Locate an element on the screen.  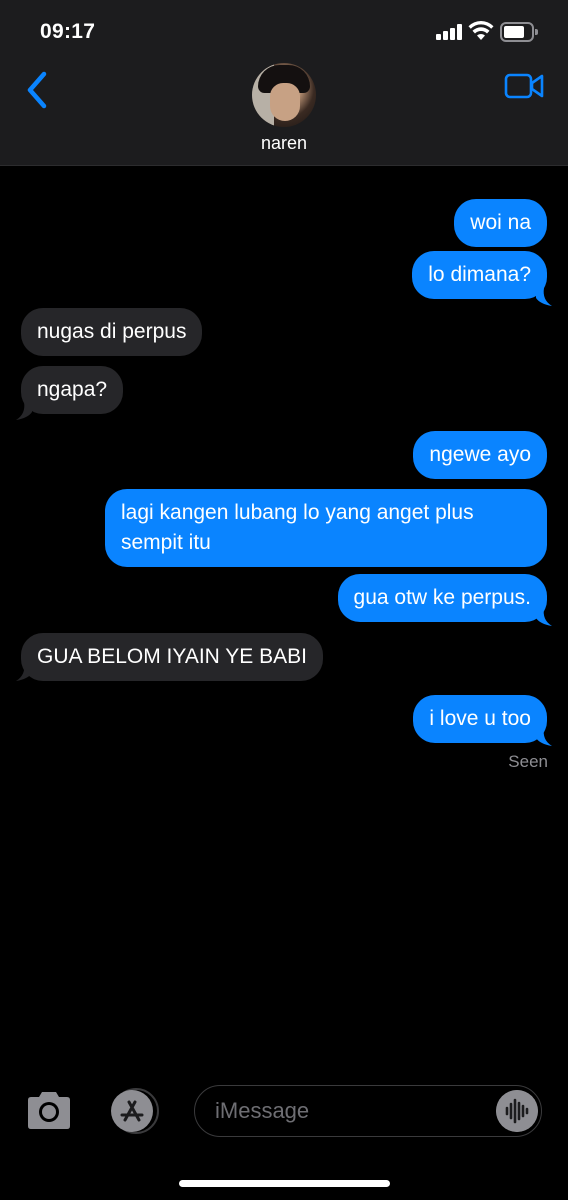
sent-message: ngewe ayo is located at coordinates (480, 455).